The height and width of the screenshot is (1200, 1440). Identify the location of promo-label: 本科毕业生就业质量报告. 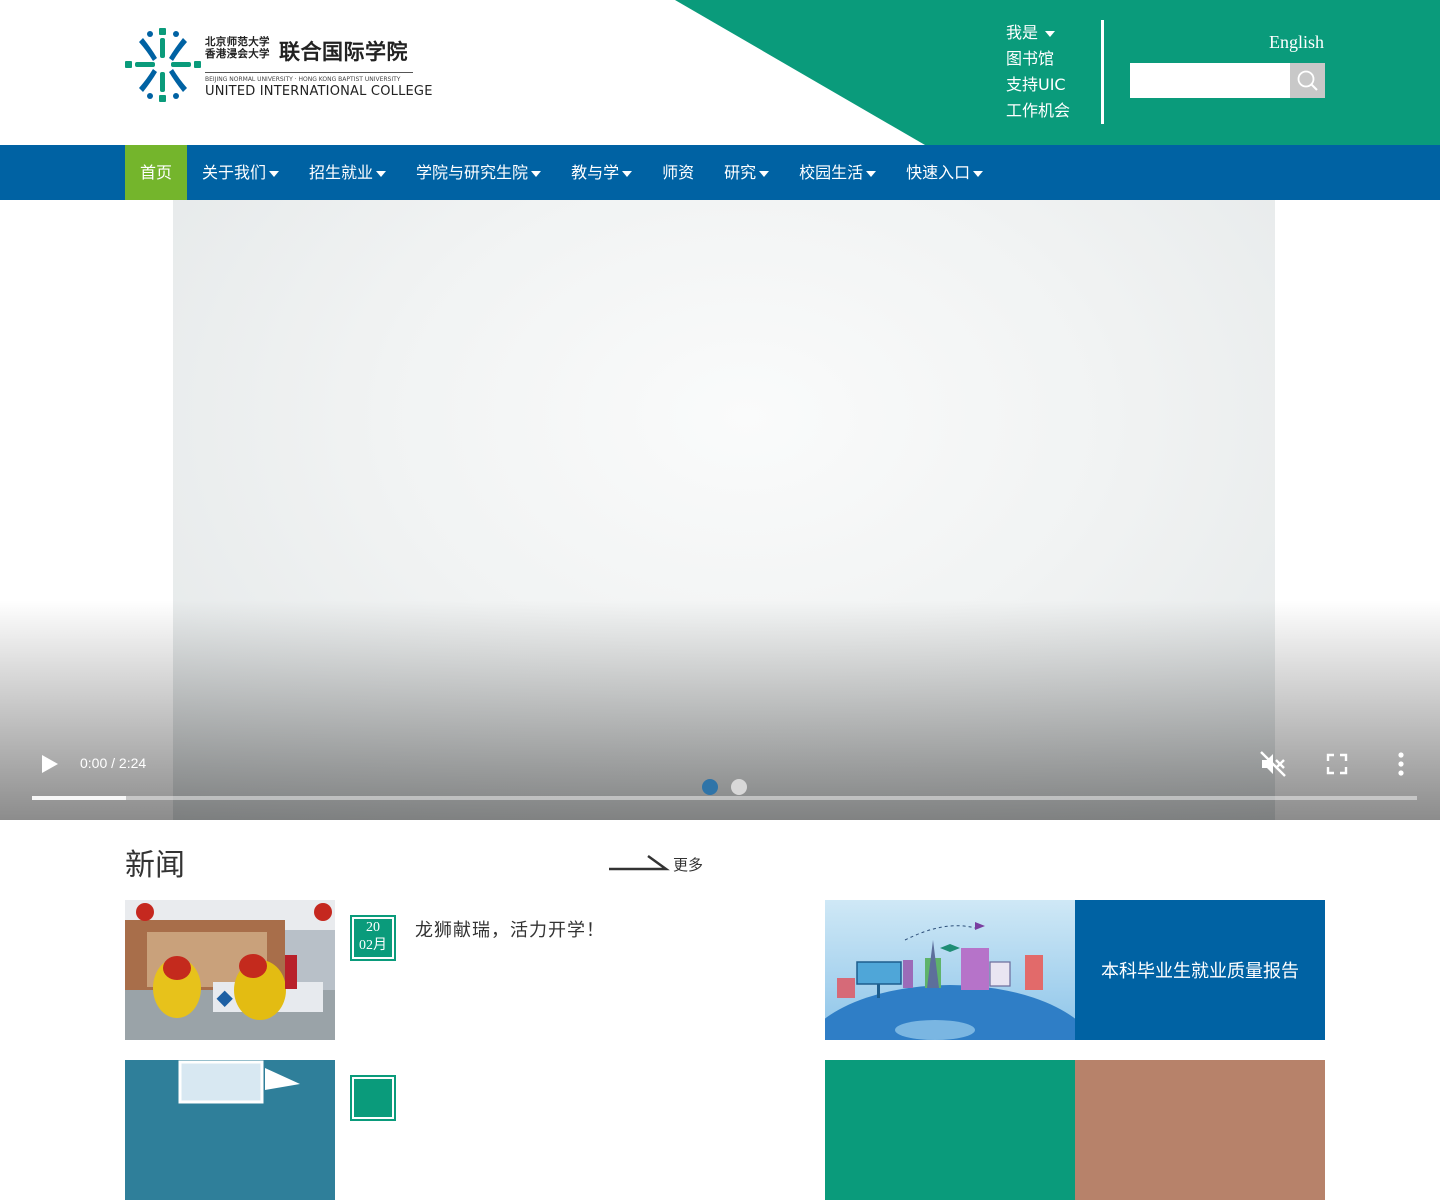
(1200, 970).